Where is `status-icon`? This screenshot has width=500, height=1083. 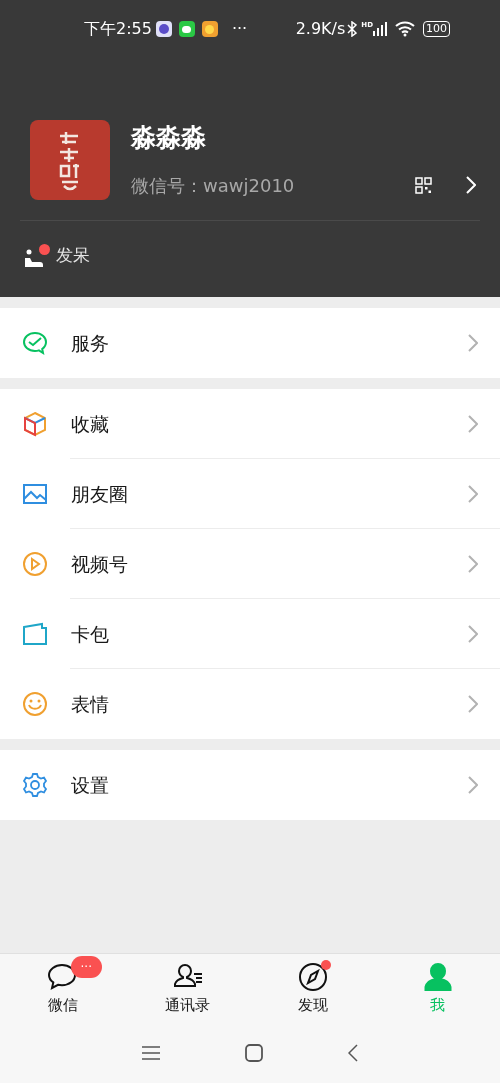
status-icon is located at coordinates (37, 255).